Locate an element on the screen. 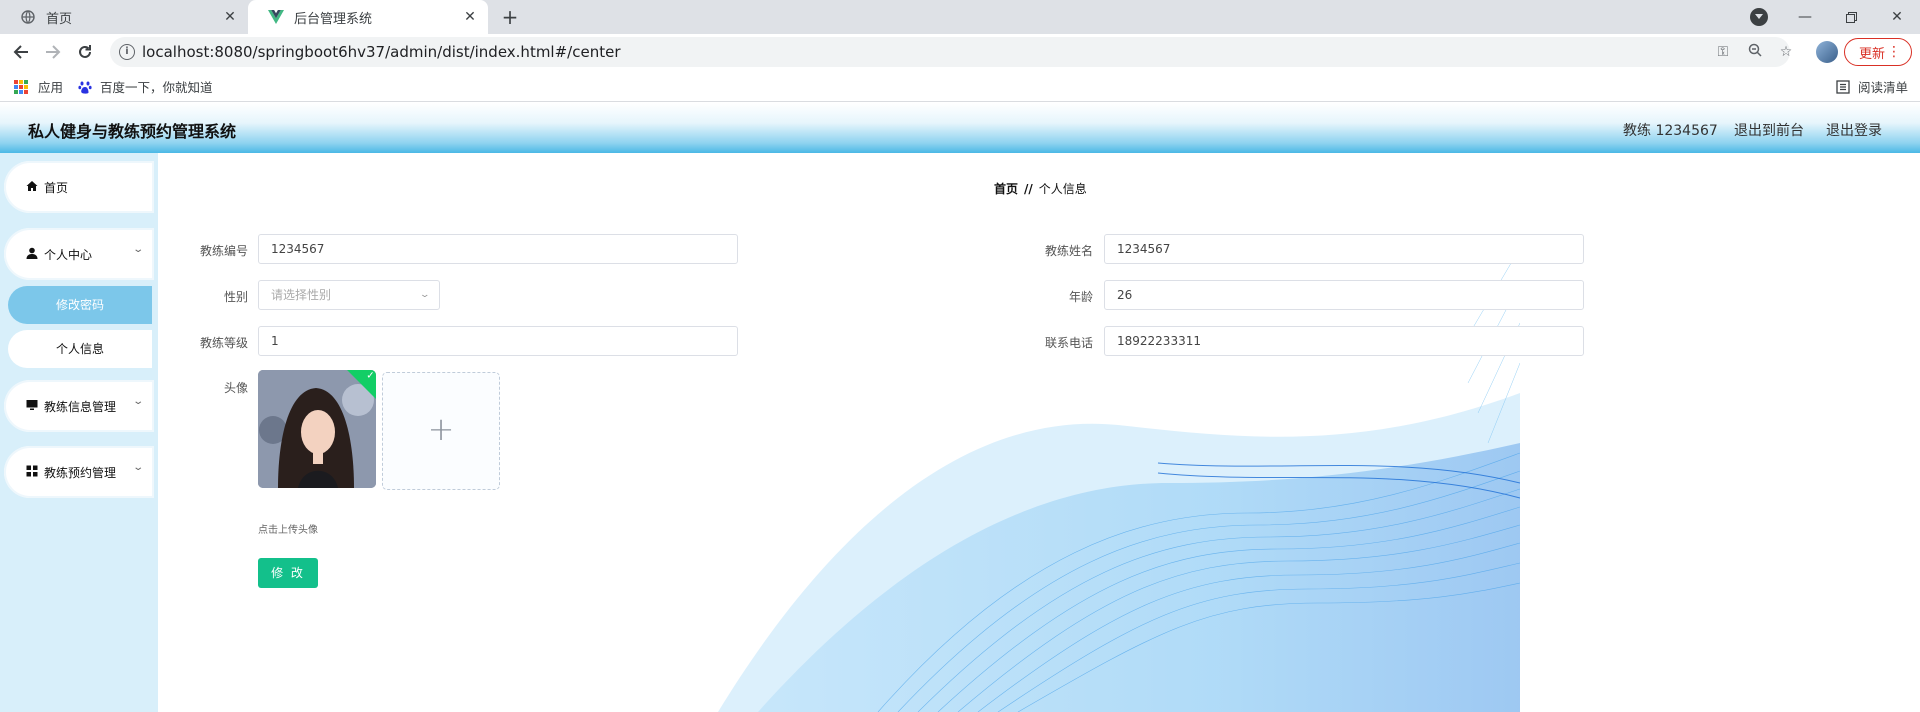 The width and height of the screenshot is (1920, 712). avatar-upload-button: + is located at coordinates (441, 431).